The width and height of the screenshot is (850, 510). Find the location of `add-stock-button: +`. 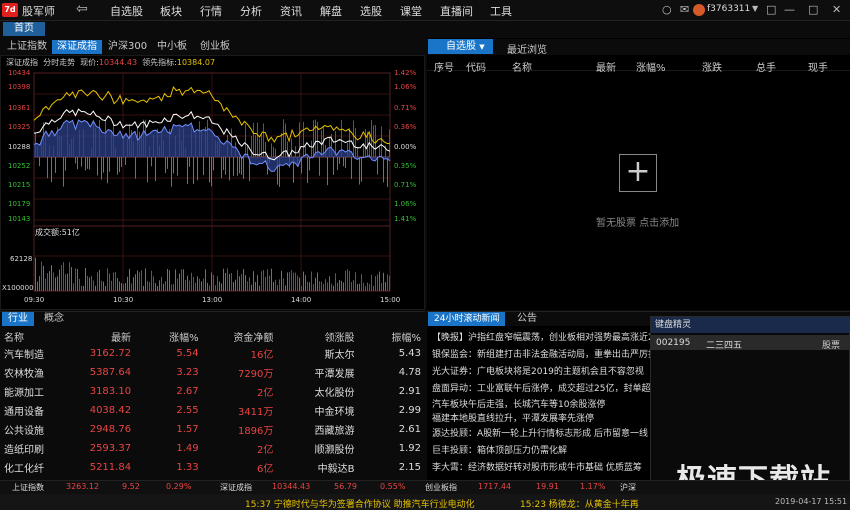

add-stock-button: + is located at coordinates (638, 173).